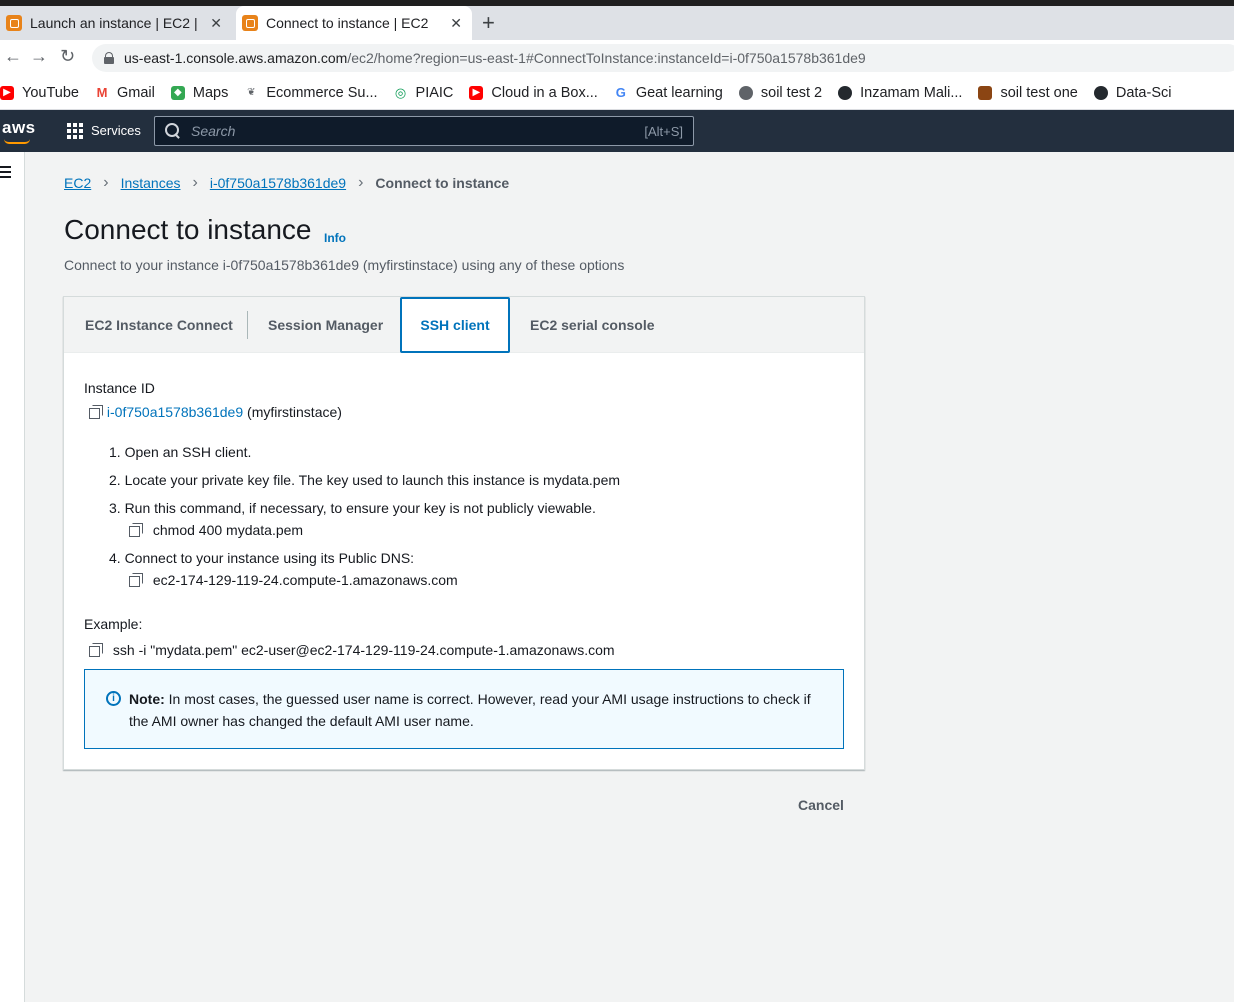 The height and width of the screenshot is (1002, 1234). I want to click on bookmark-soil-test-one: soil test one, so click(1028, 92).